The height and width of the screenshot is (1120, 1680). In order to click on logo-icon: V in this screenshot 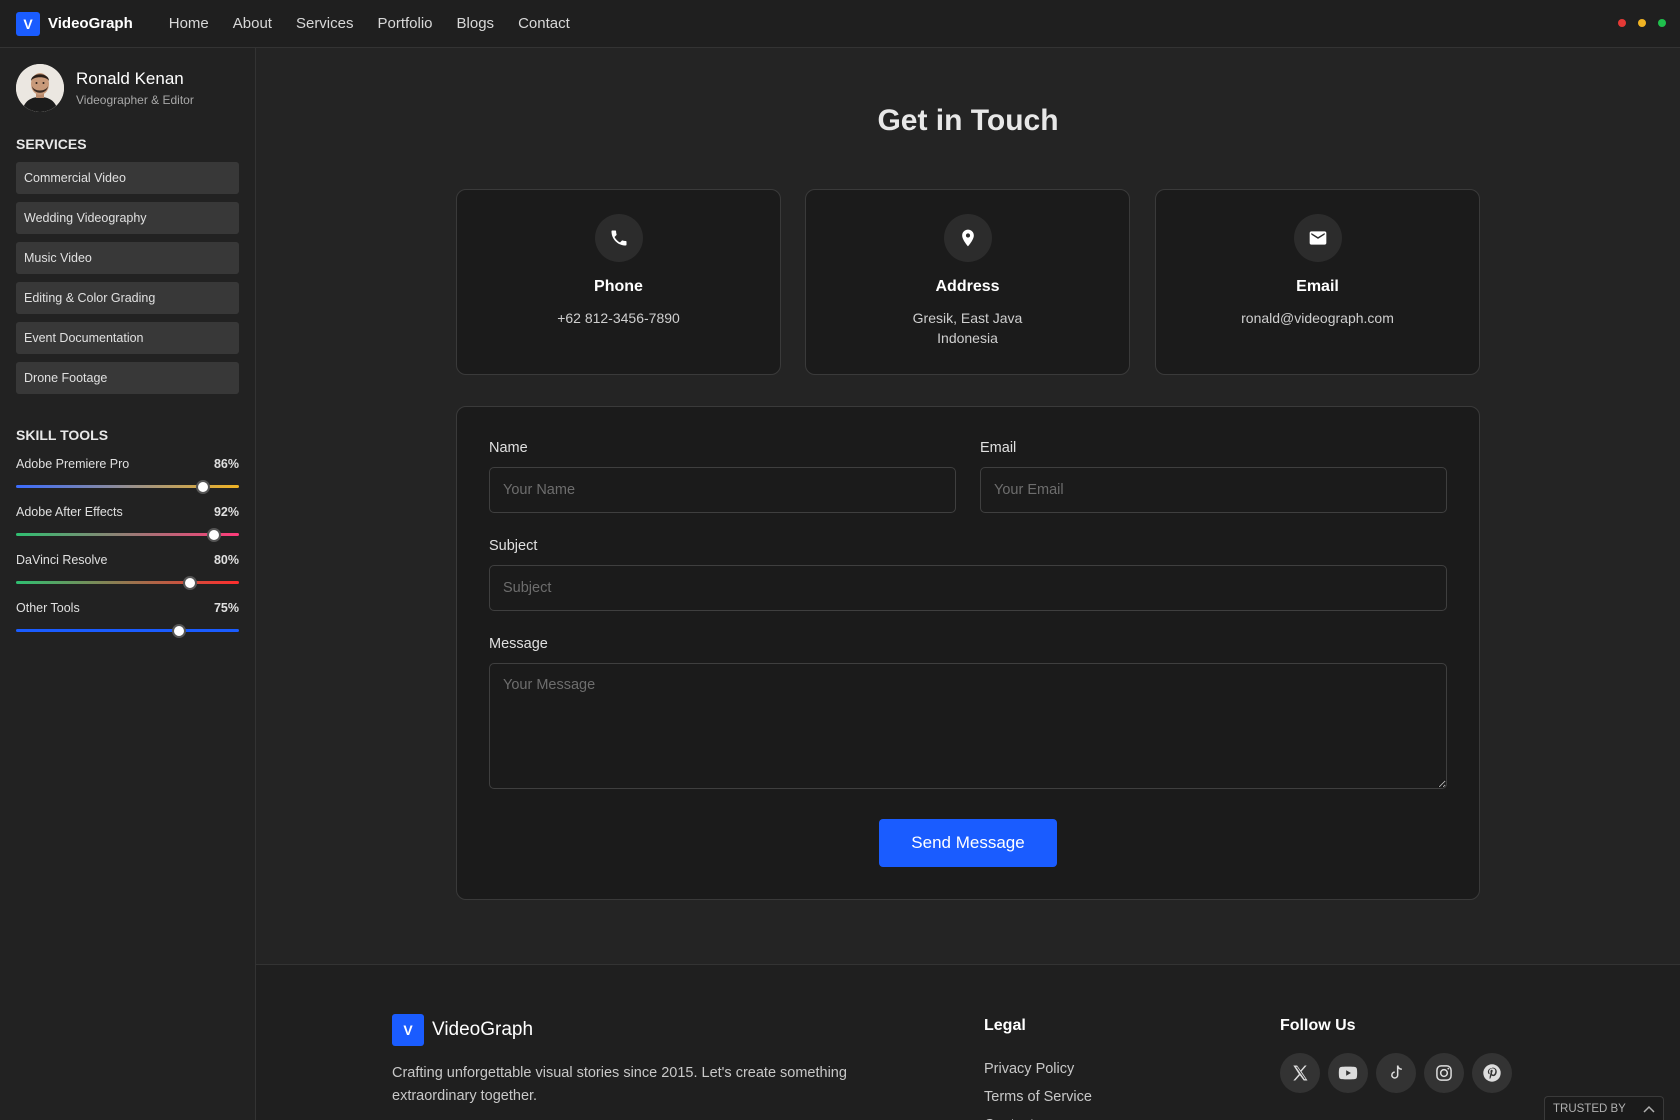, I will do `click(28, 23)`.